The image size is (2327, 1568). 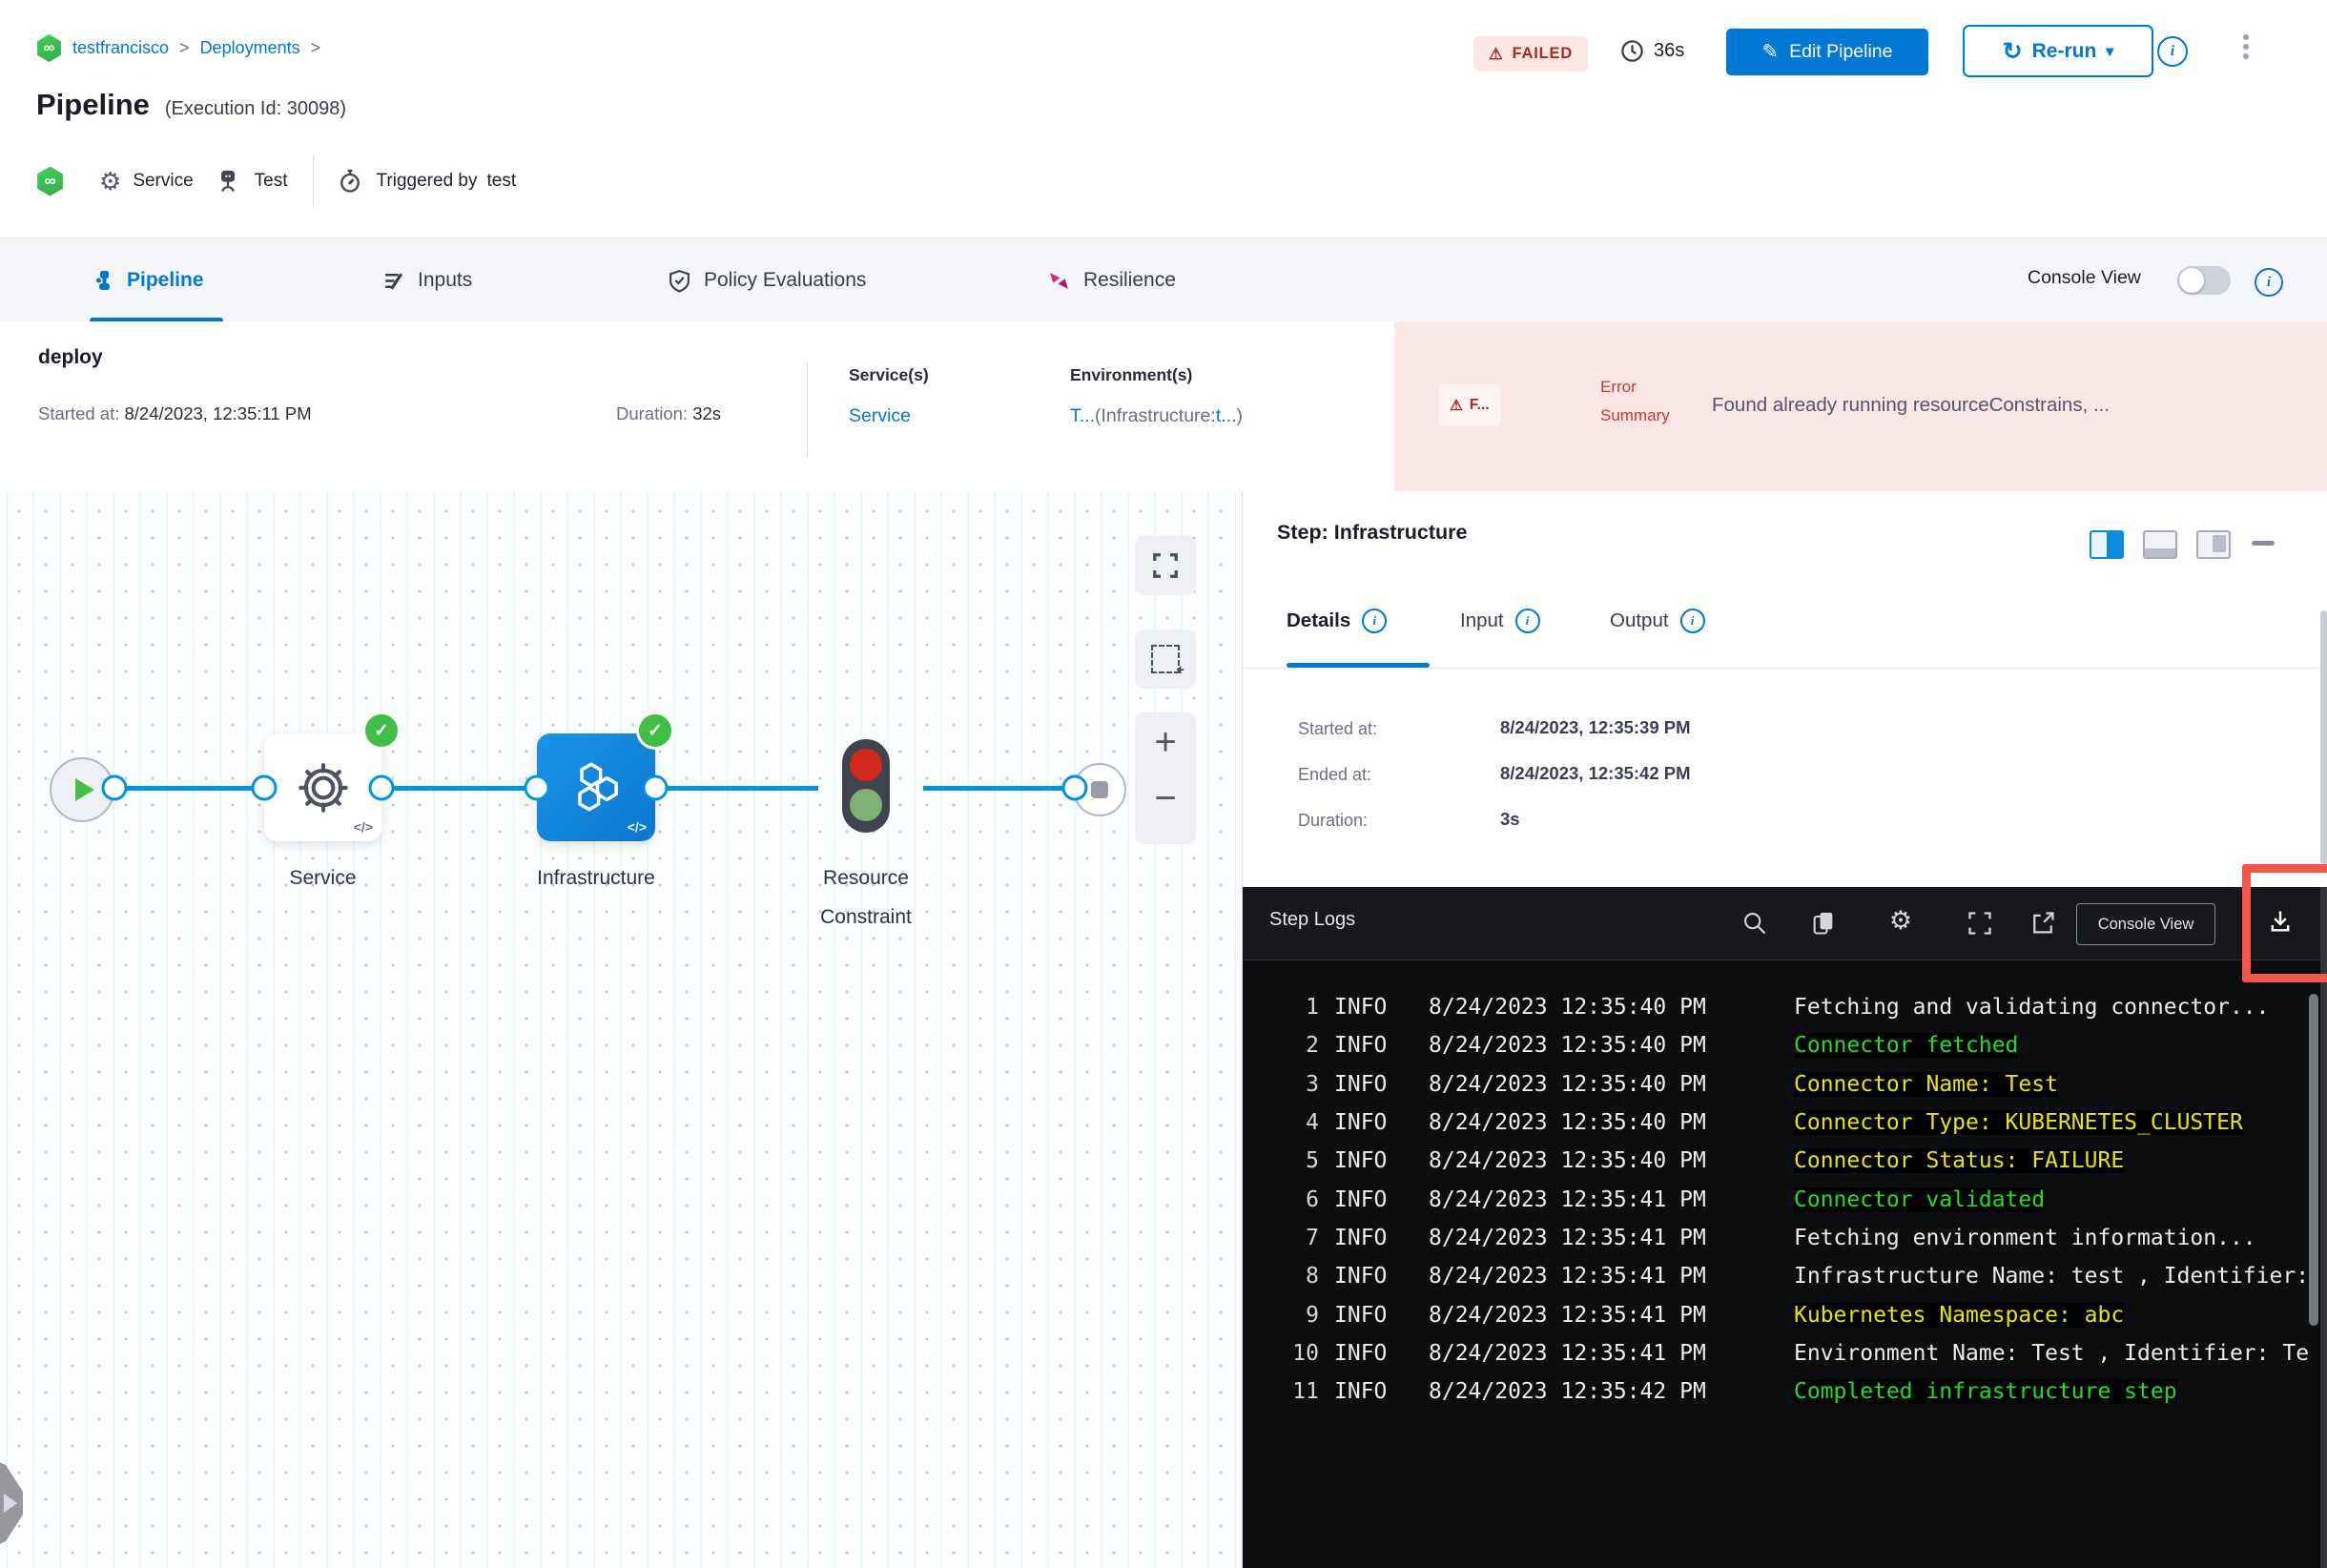 What do you see at coordinates (2042, 924) in the screenshot?
I see `open-external-icon` at bounding box center [2042, 924].